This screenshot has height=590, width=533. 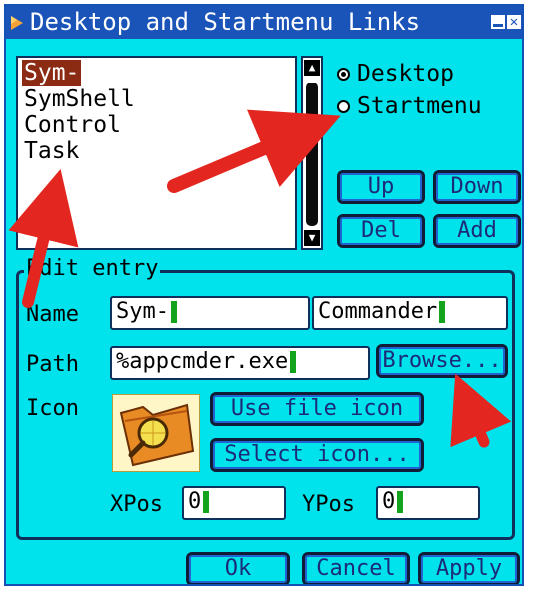 I want to click on scroll-track, so click(x=312, y=154).